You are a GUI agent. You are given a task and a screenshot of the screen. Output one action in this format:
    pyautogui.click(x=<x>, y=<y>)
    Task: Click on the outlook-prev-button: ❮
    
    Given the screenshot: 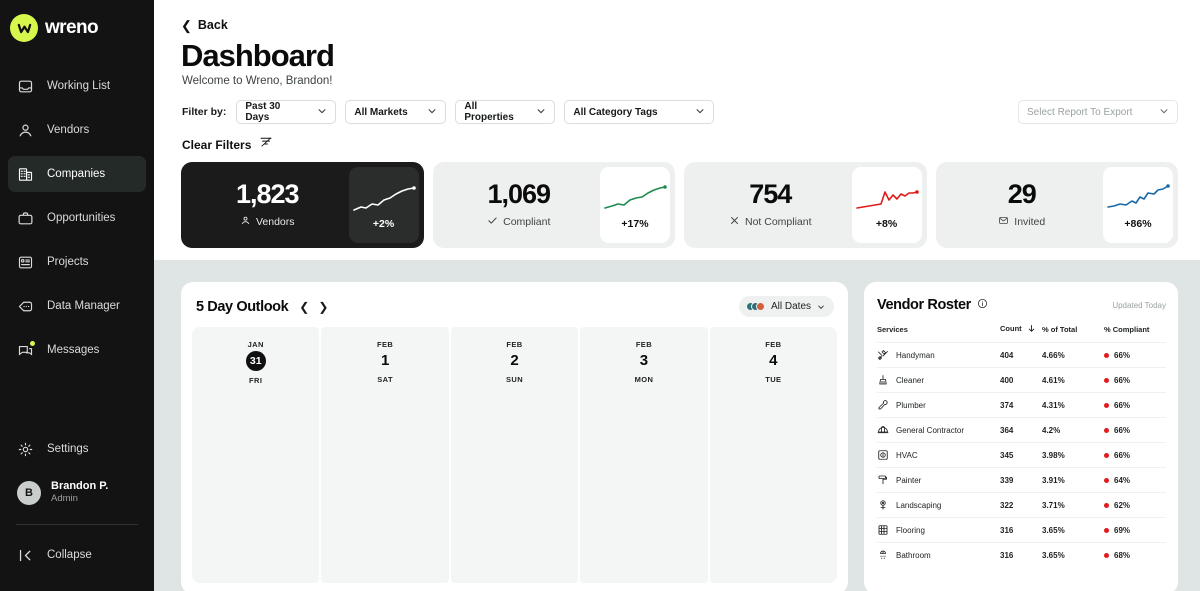 What is the action you would take?
    pyautogui.click(x=304, y=307)
    